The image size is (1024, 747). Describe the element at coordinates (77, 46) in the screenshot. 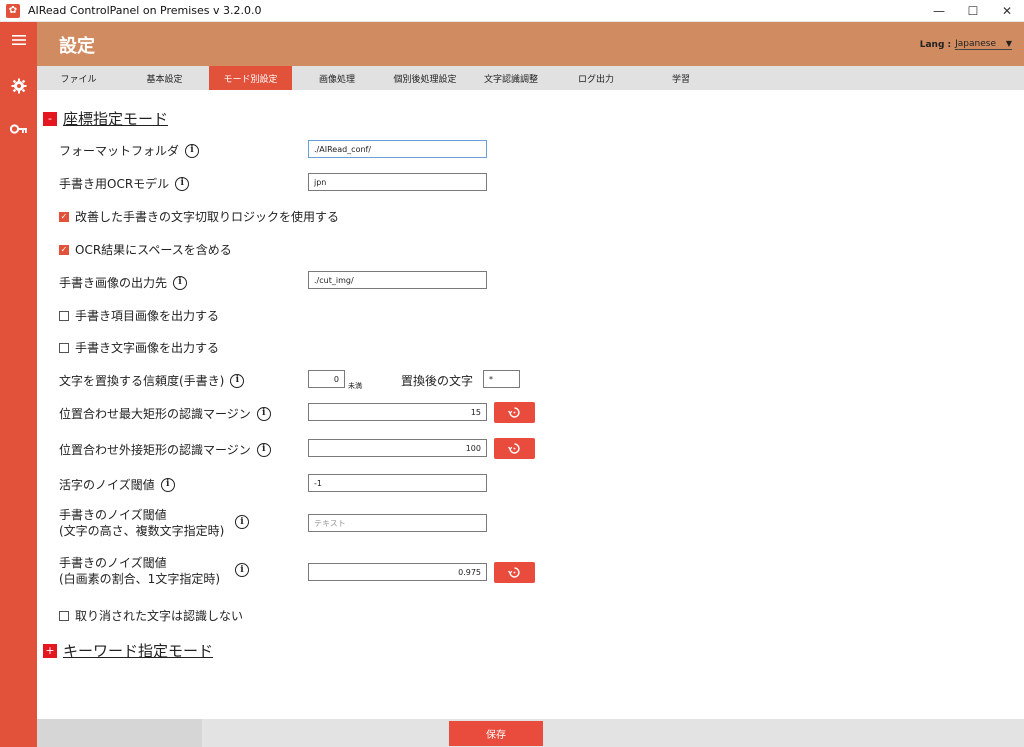

I see `page-title: 設定` at that location.